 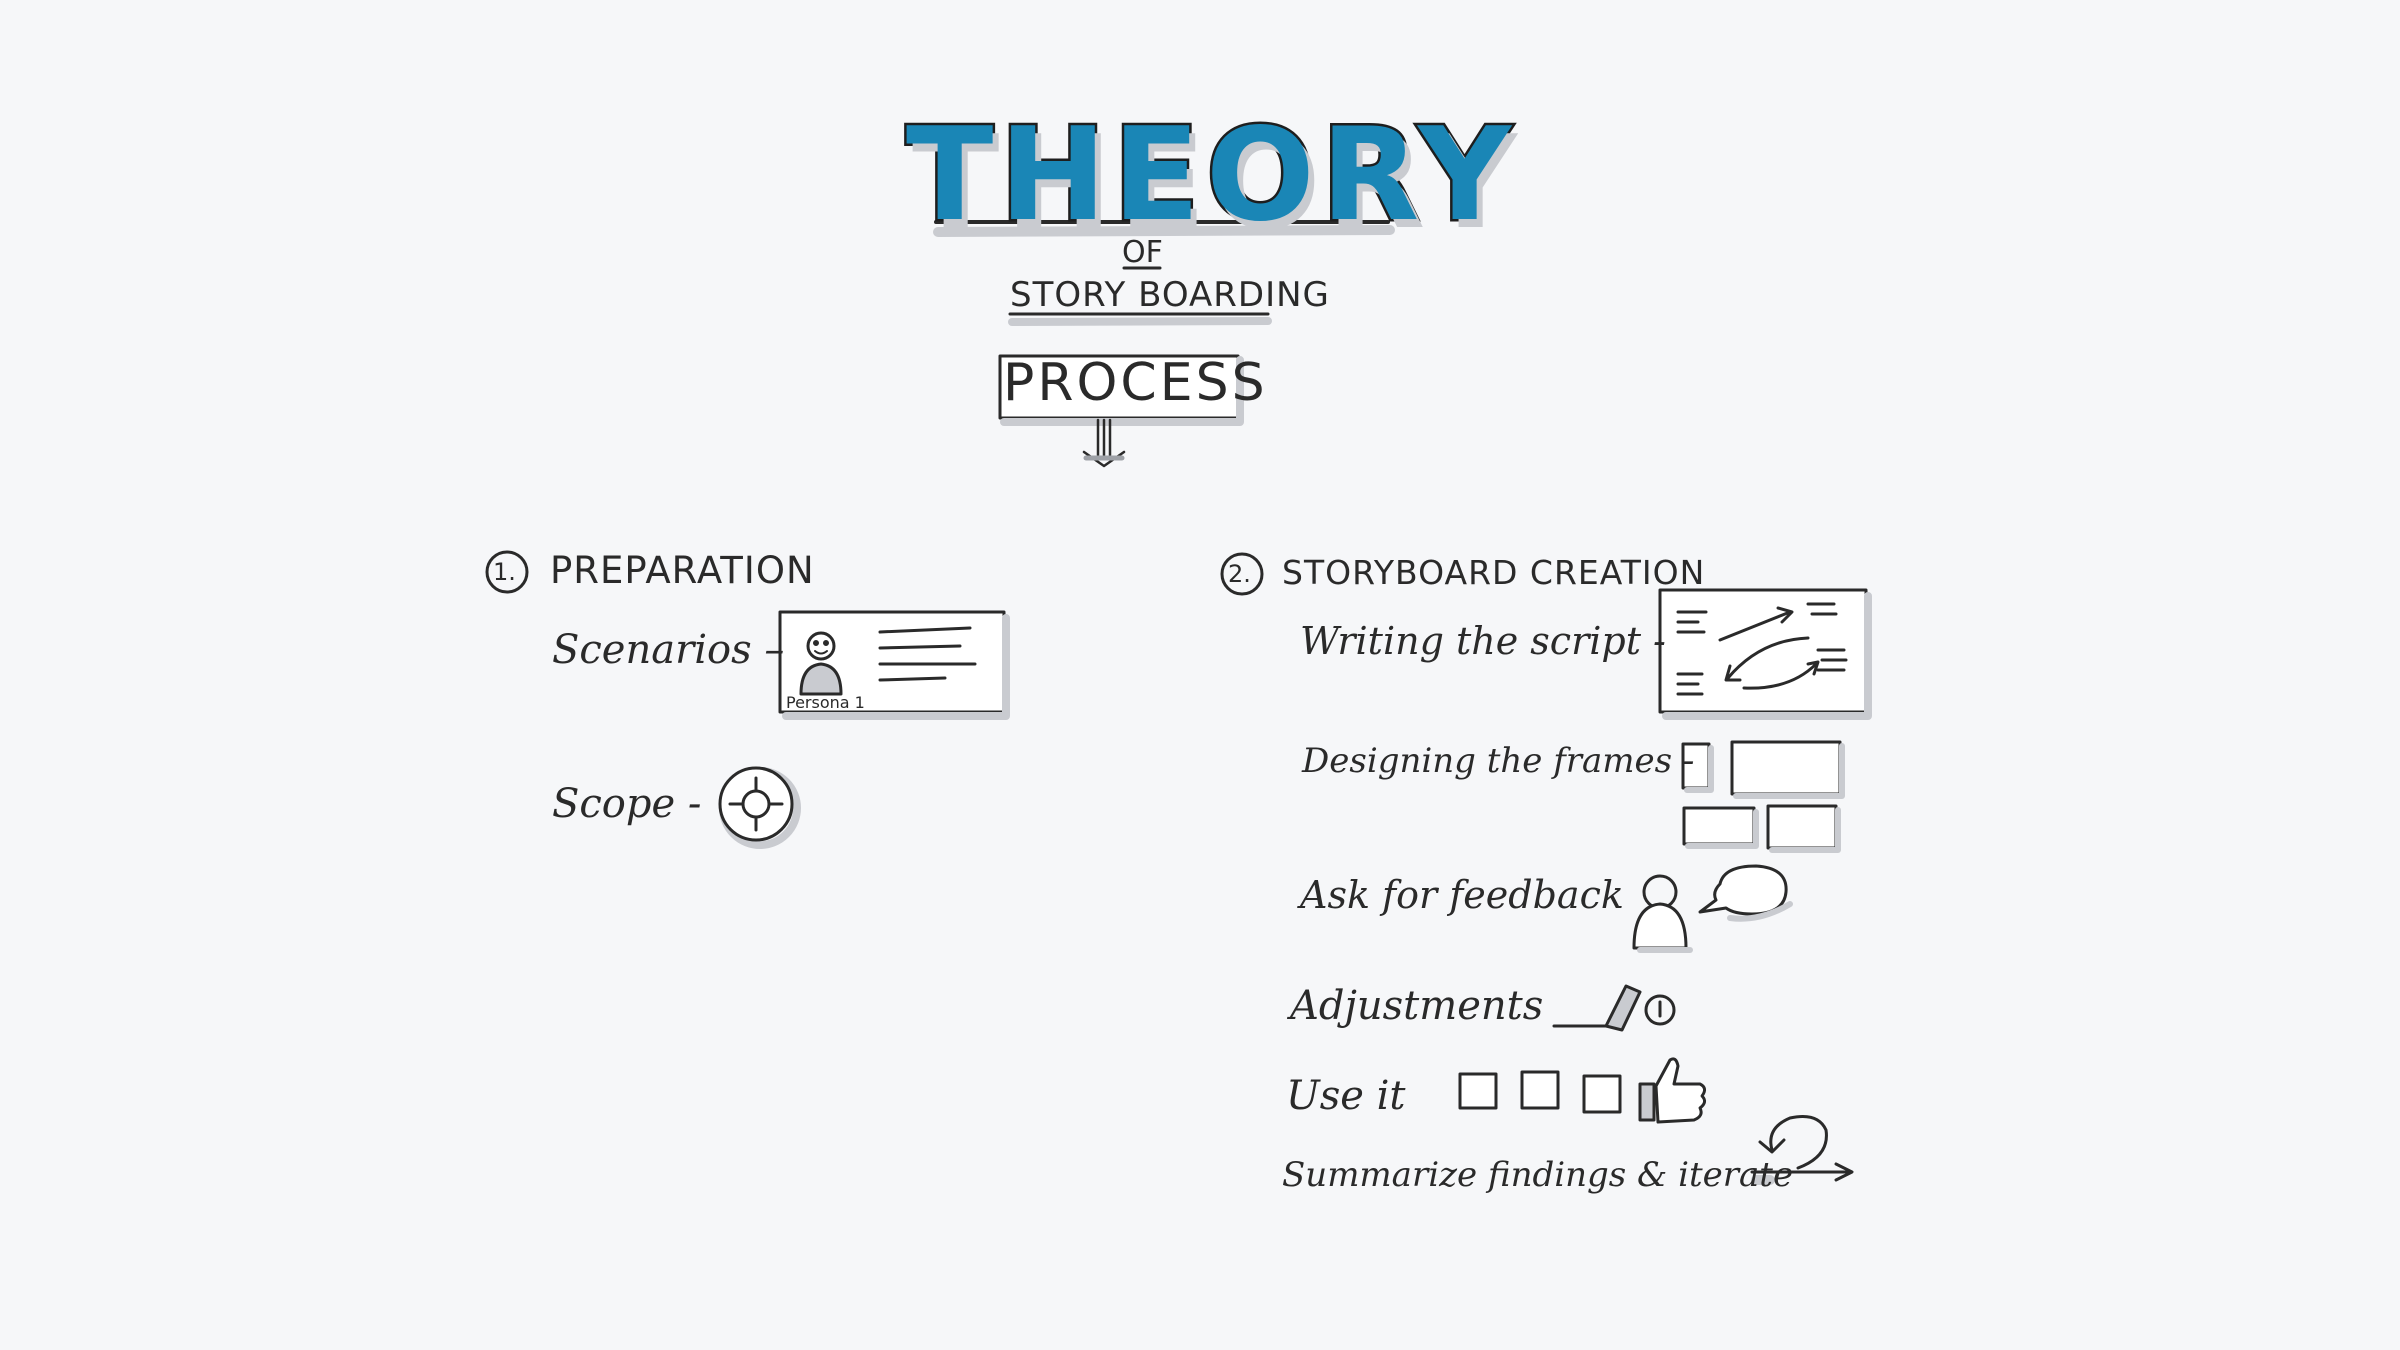 What do you see at coordinates (1672, 1090) in the screenshot?
I see `thumbs-up-icon` at bounding box center [1672, 1090].